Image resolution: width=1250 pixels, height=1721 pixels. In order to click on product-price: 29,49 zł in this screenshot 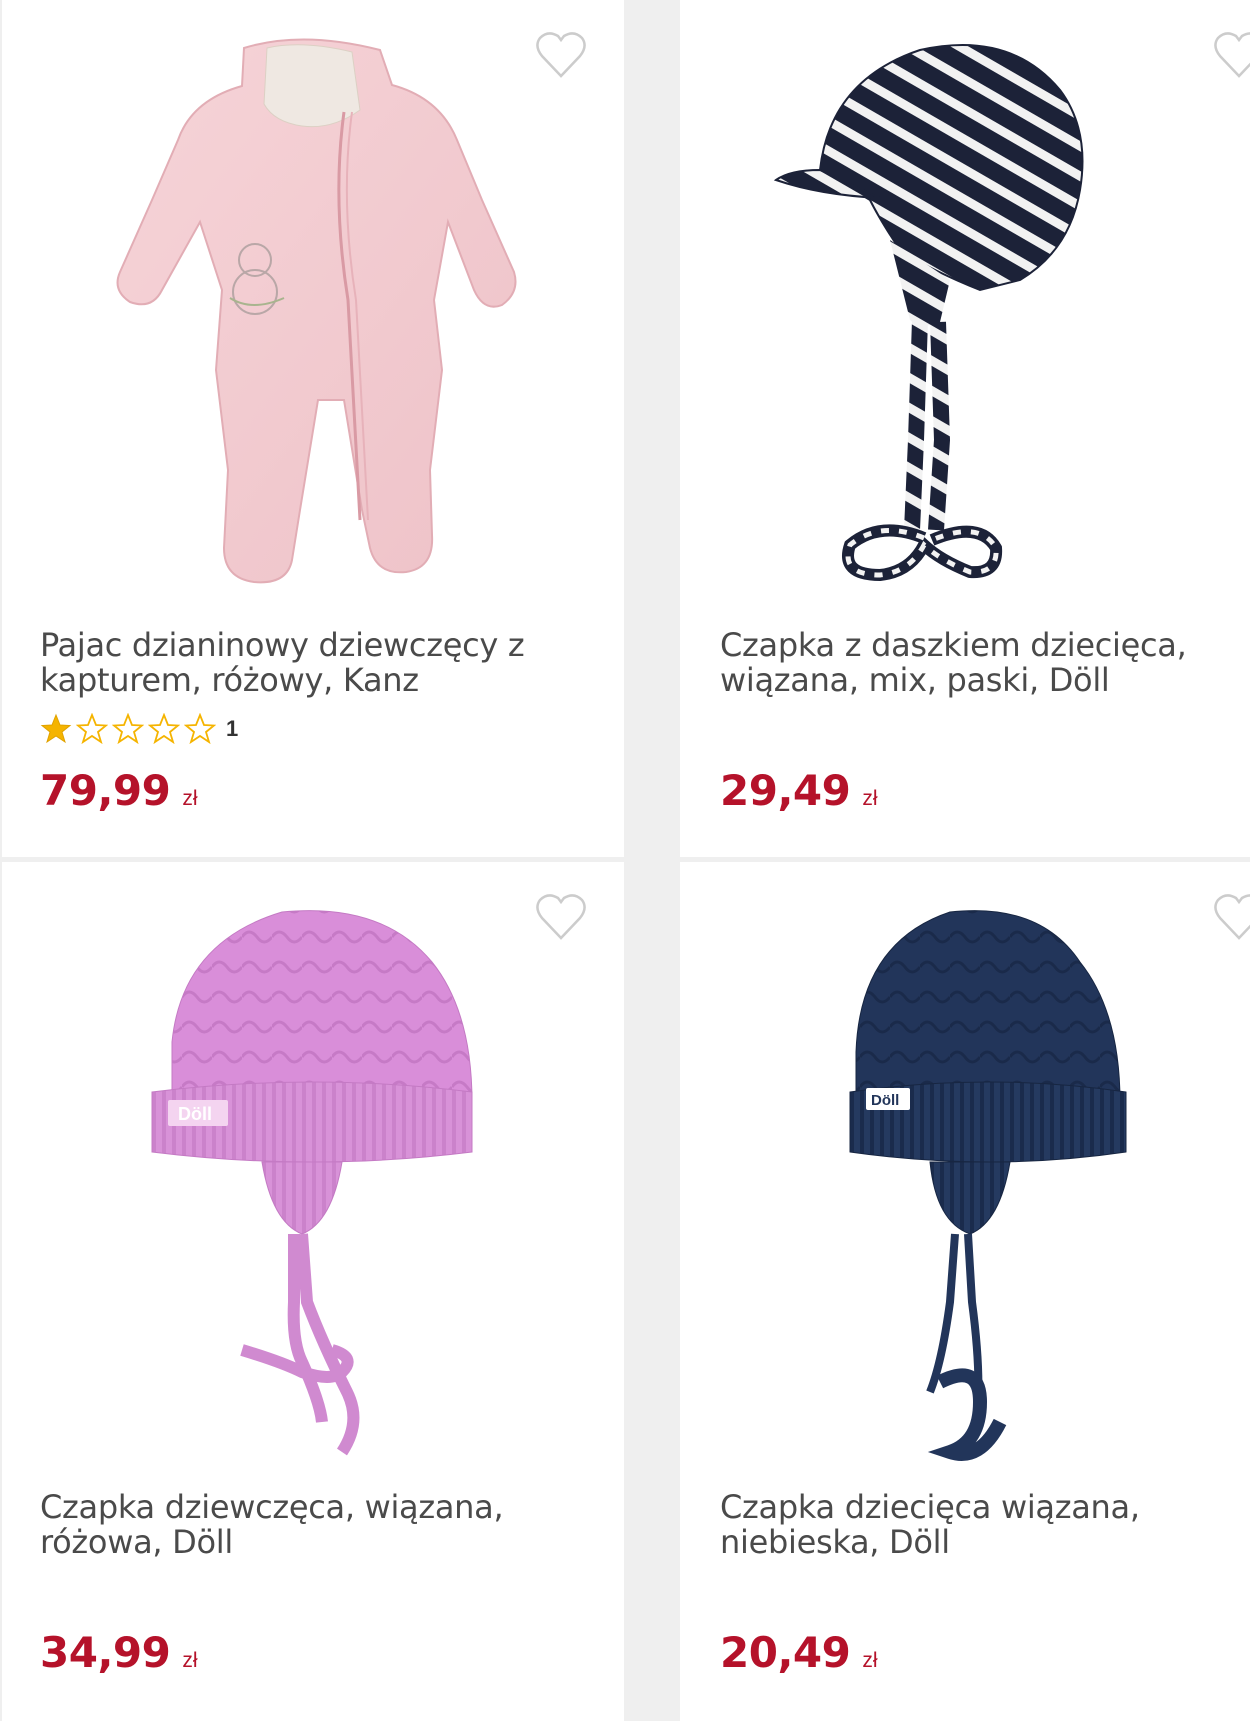, I will do `click(799, 790)`.